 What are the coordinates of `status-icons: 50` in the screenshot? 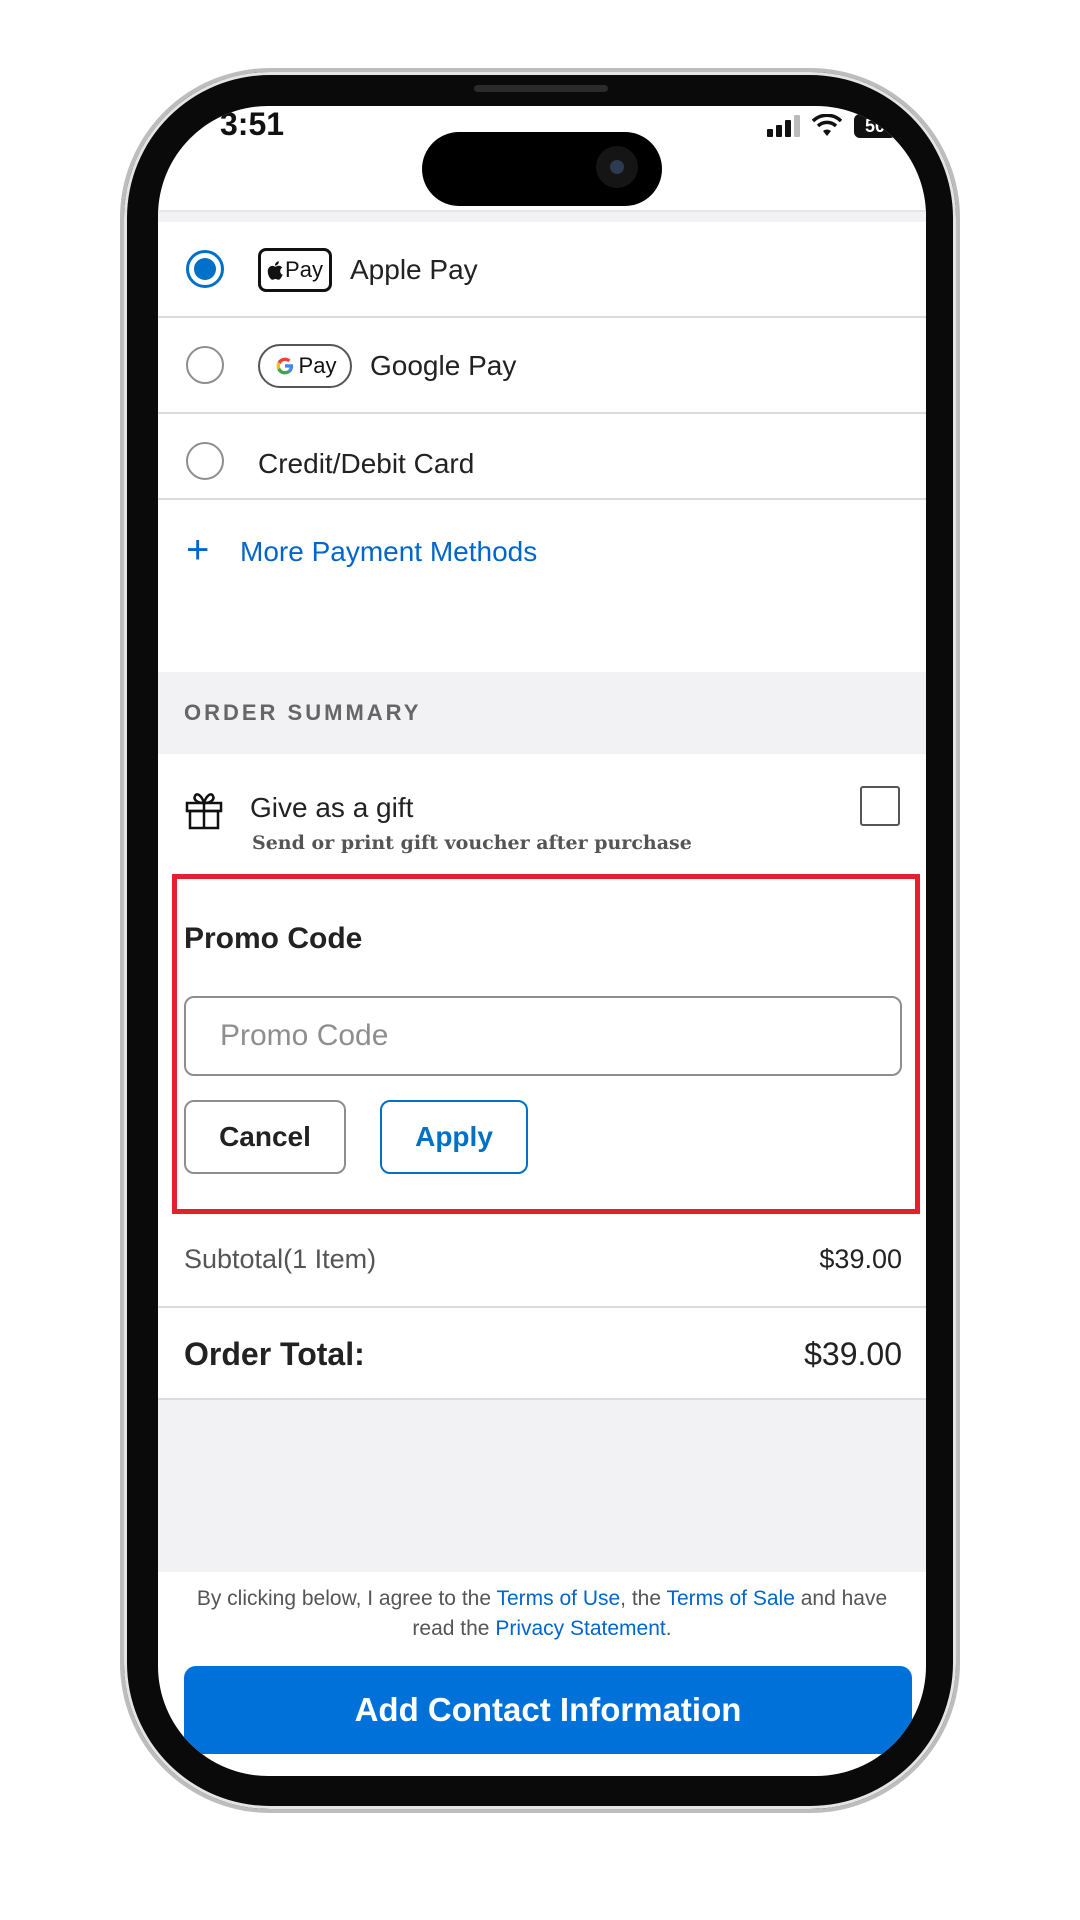 It's located at (831, 126).